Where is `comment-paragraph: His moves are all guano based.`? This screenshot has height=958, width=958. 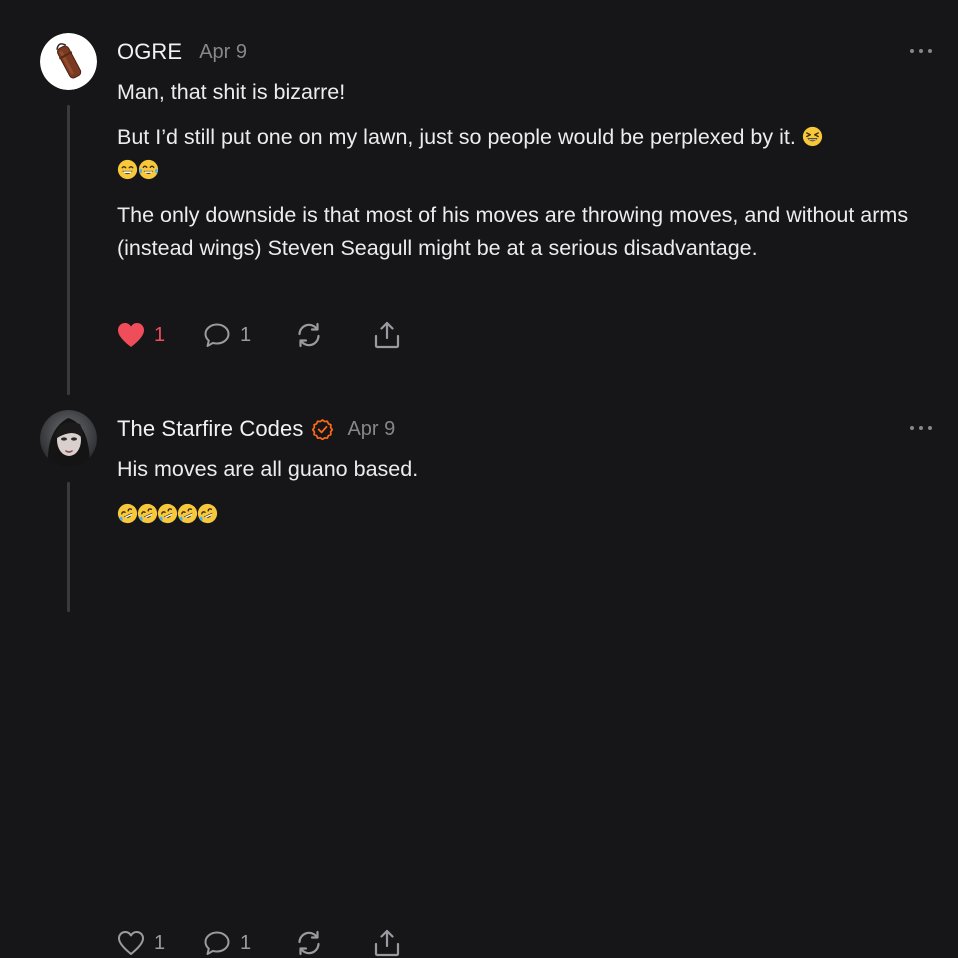
comment-paragraph: His moves are all guano based. is located at coordinates (268, 469).